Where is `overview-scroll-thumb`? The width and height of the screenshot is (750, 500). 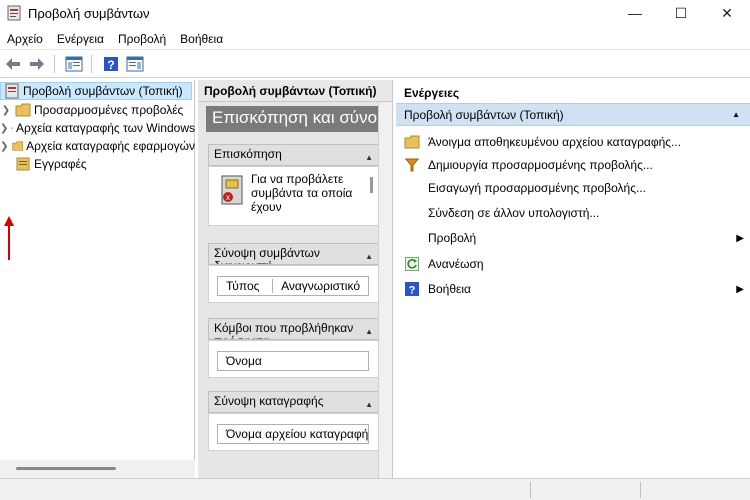
overview-scroll-thumb is located at coordinates (371, 185).